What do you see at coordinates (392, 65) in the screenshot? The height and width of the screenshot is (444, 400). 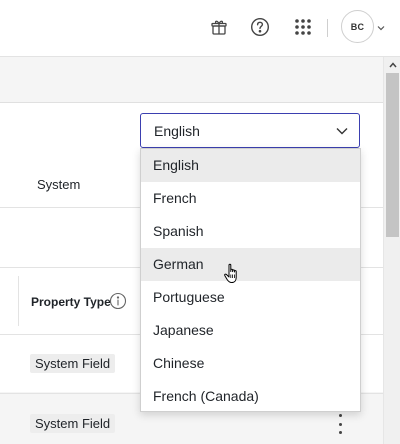 I see `scroll-up-arrow-icon` at bounding box center [392, 65].